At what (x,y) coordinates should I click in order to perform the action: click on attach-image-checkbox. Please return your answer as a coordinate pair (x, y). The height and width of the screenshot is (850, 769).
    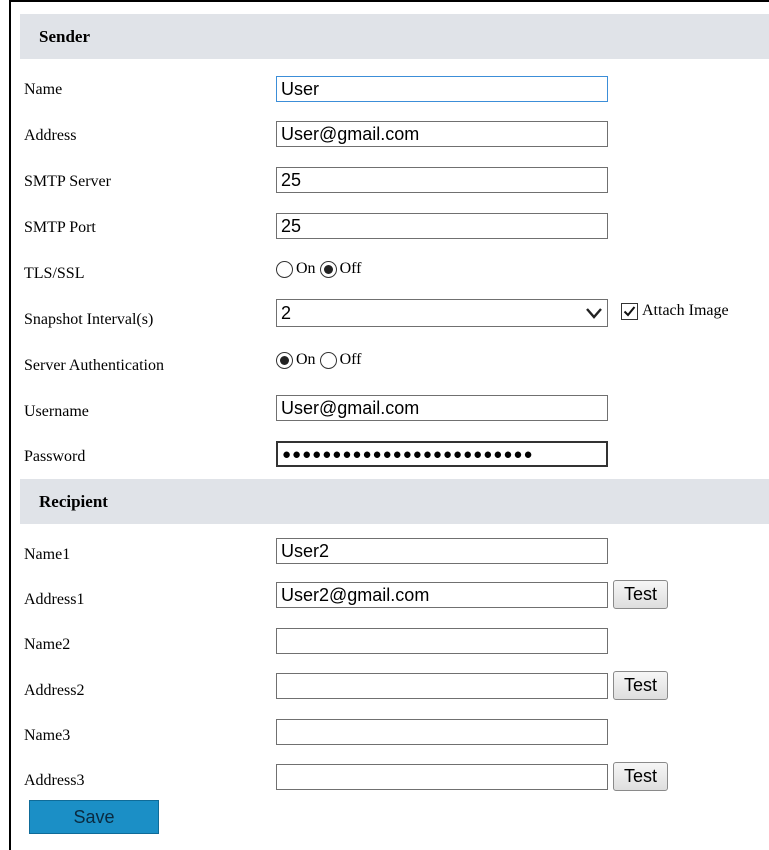
    Looking at the image, I should click on (629, 311).